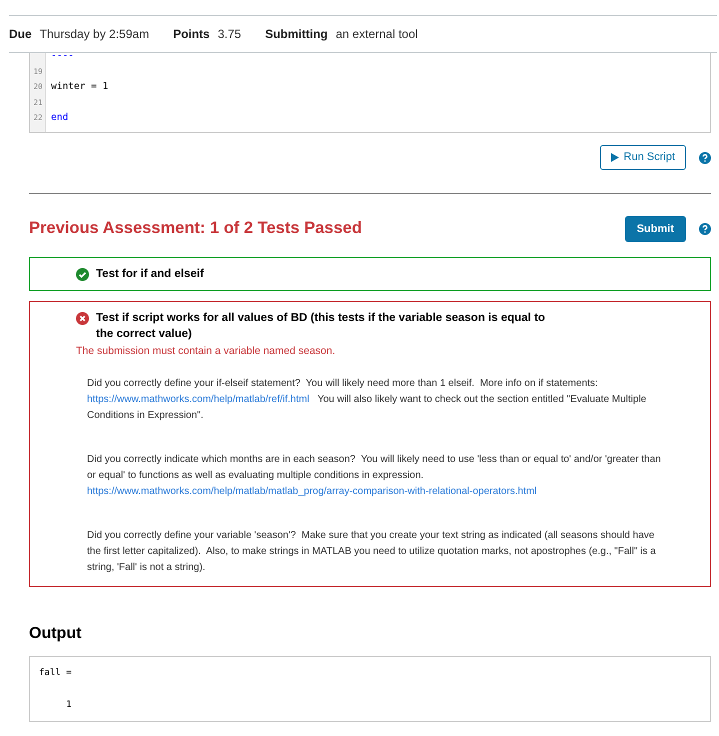  Describe the element at coordinates (150, 274) in the screenshot. I see `test-title: Test for if and elseif` at that location.